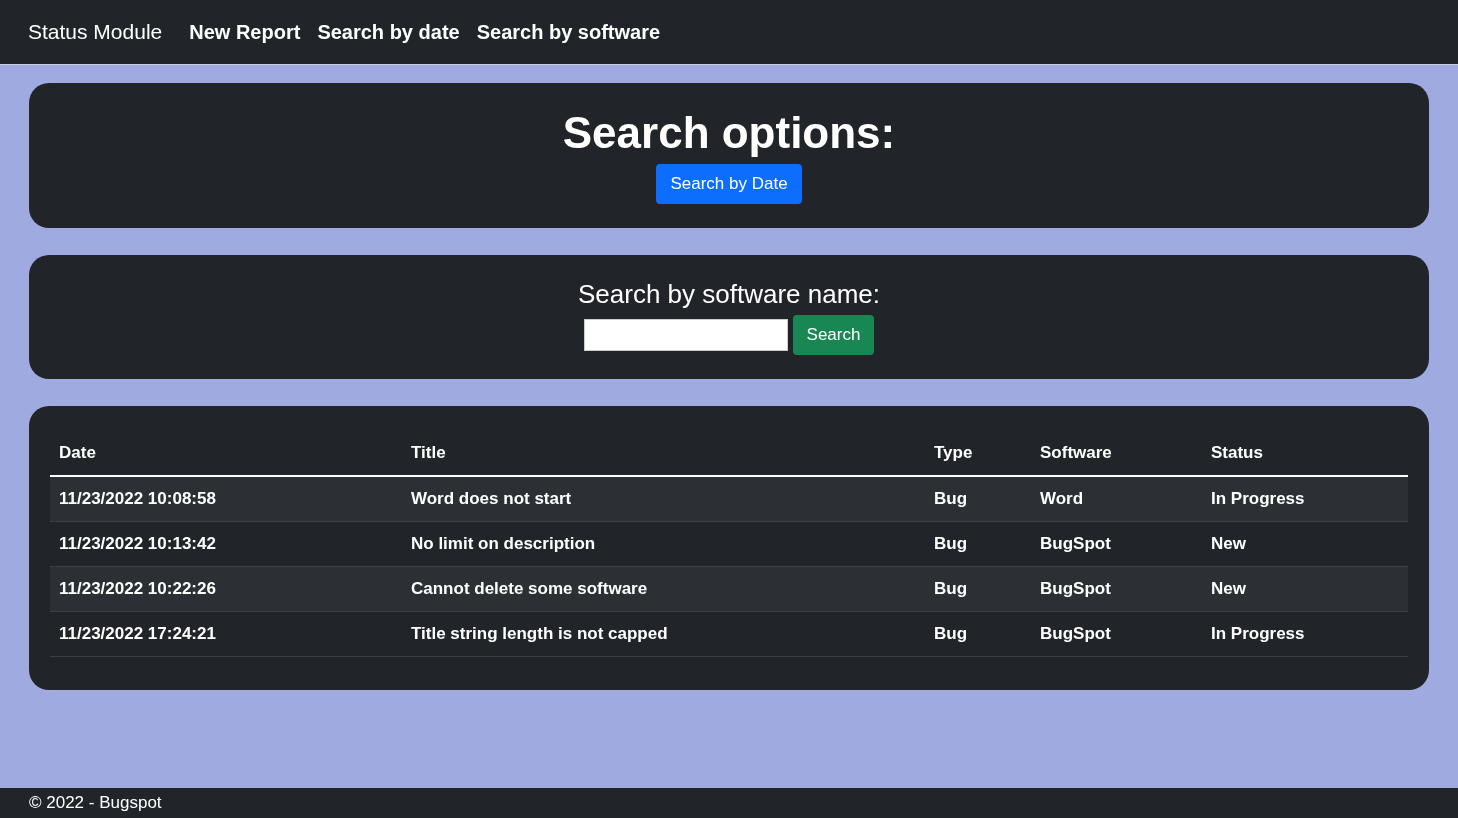  I want to click on nav-link: Search by date, so click(388, 32).